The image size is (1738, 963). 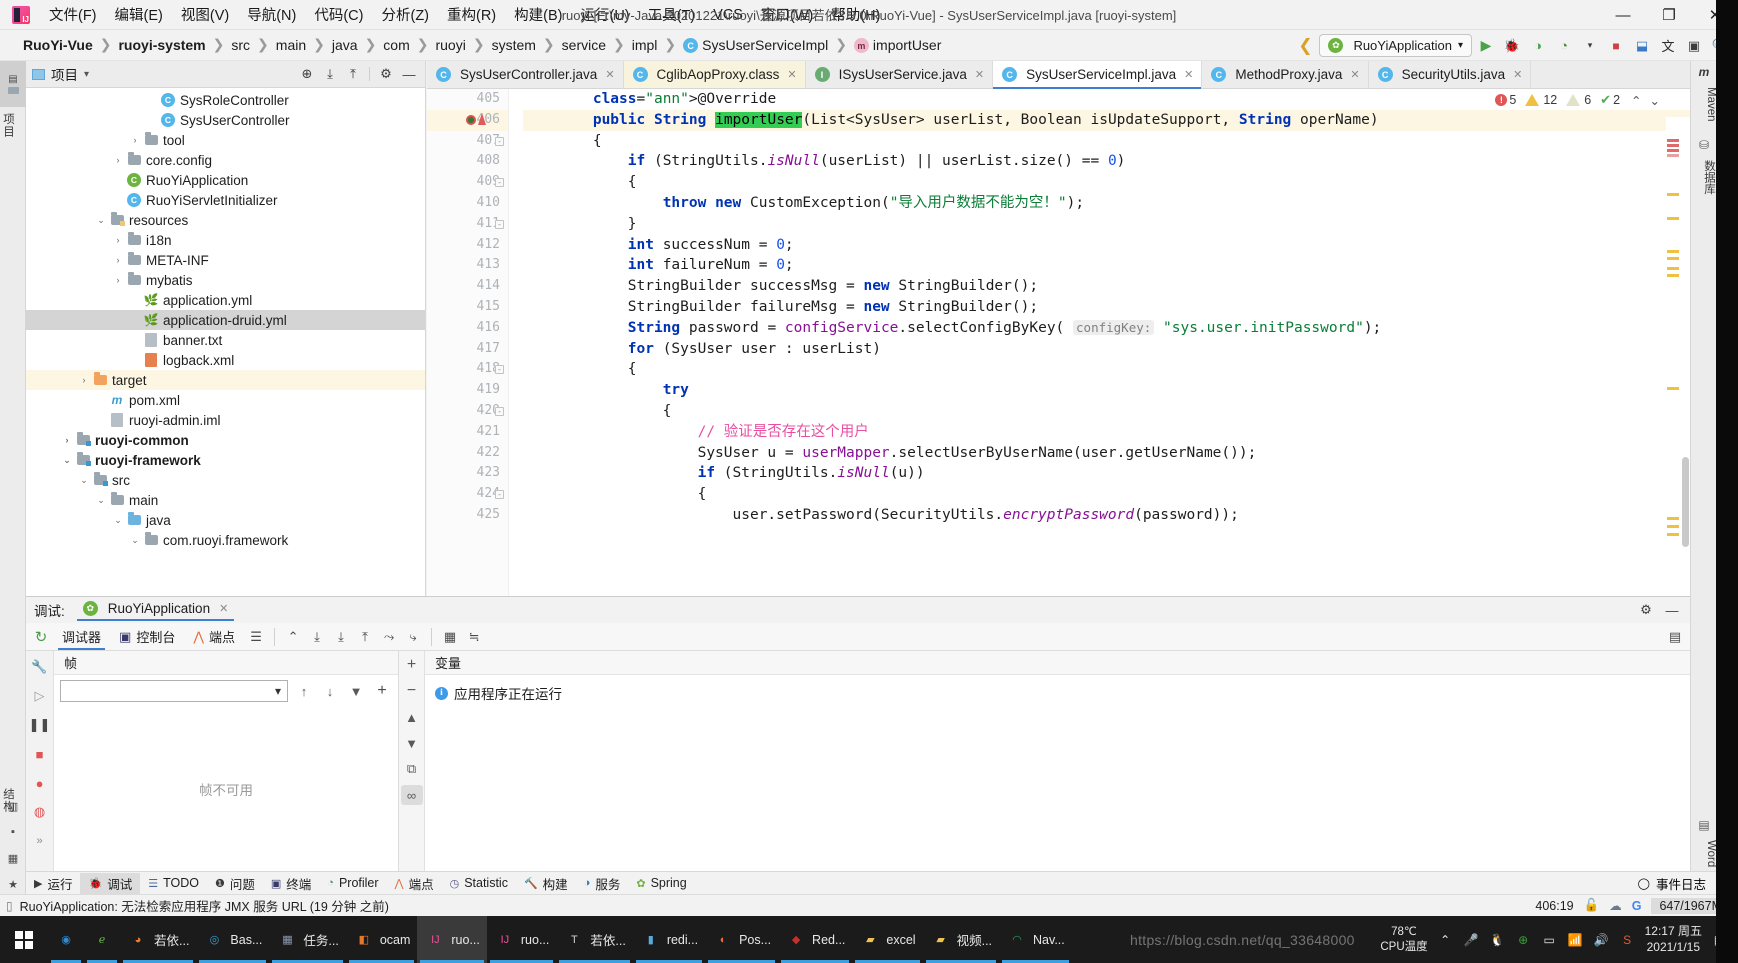 What do you see at coordinates (225, 240) in the screenshot?
I see `tree-node: › i18n` at bounding box center [225, 240].